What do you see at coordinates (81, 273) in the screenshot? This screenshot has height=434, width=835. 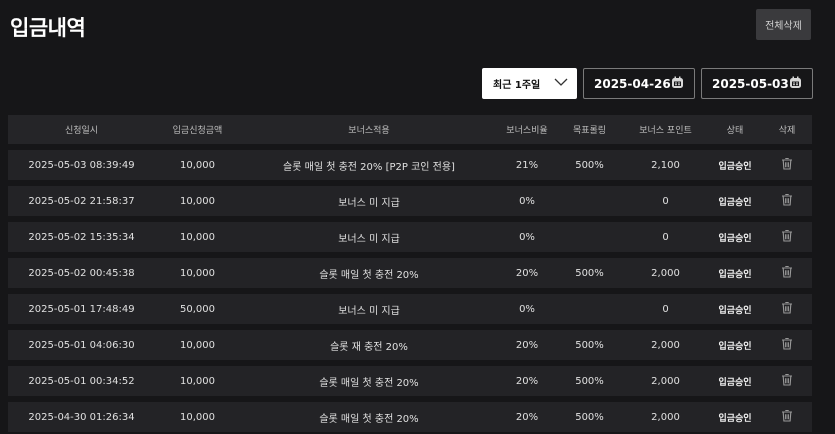 I see `request-datetime-cell: 2025-05-02 00:45:38` at bounding box center [81, 273].